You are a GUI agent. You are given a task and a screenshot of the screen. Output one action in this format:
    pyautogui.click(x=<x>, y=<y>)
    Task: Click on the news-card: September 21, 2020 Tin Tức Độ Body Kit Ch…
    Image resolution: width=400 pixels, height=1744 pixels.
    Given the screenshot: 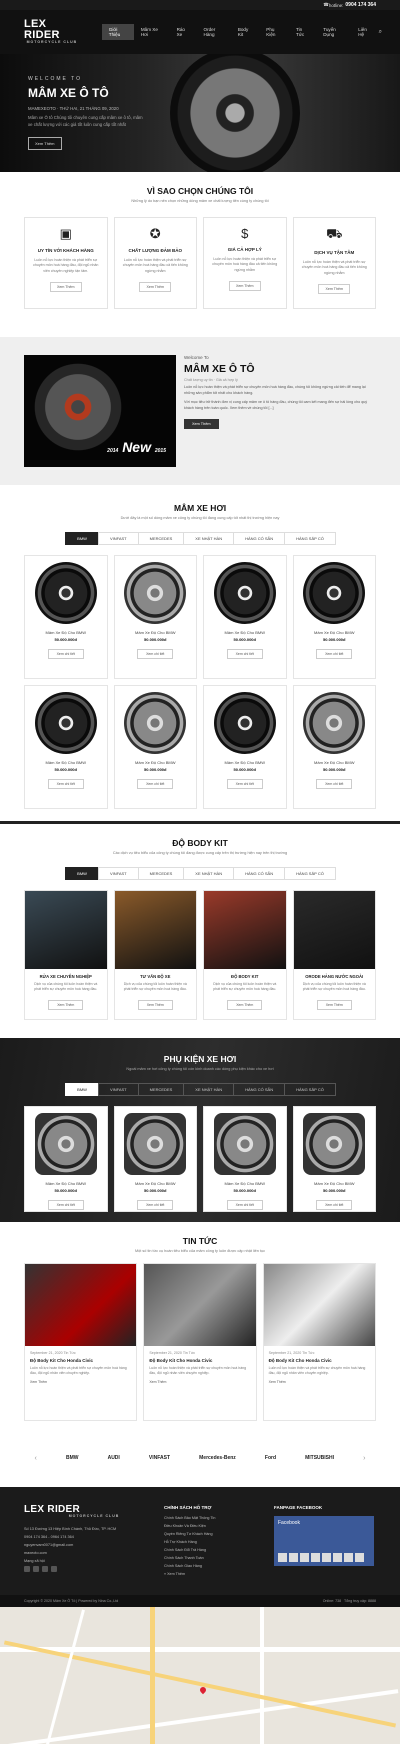 What is the action you would take?
    pyautogui.click(x=81, y=1342)
    